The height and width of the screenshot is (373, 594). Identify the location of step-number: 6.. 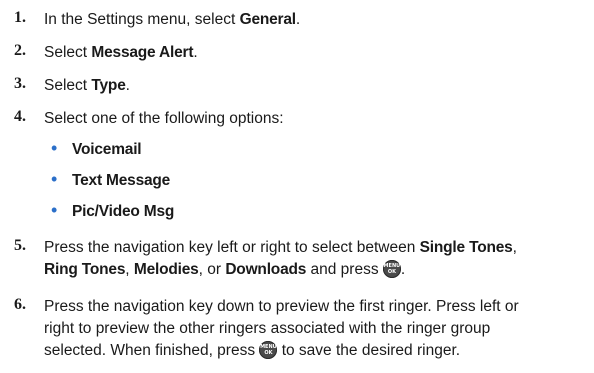
(20, 304).